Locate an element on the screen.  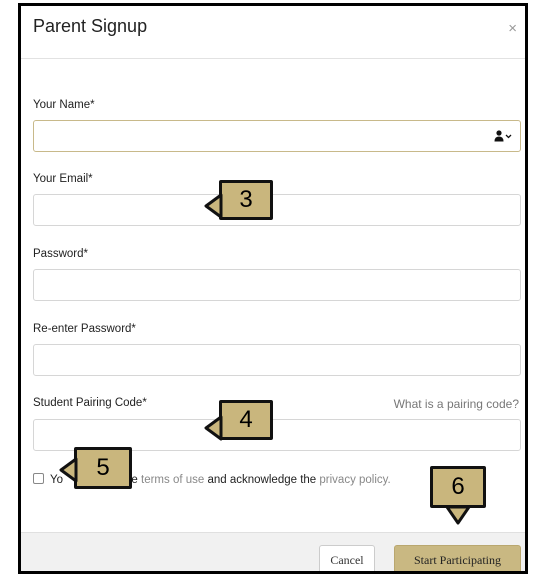
callout-6: 6 is located at coordinates (458, 487).